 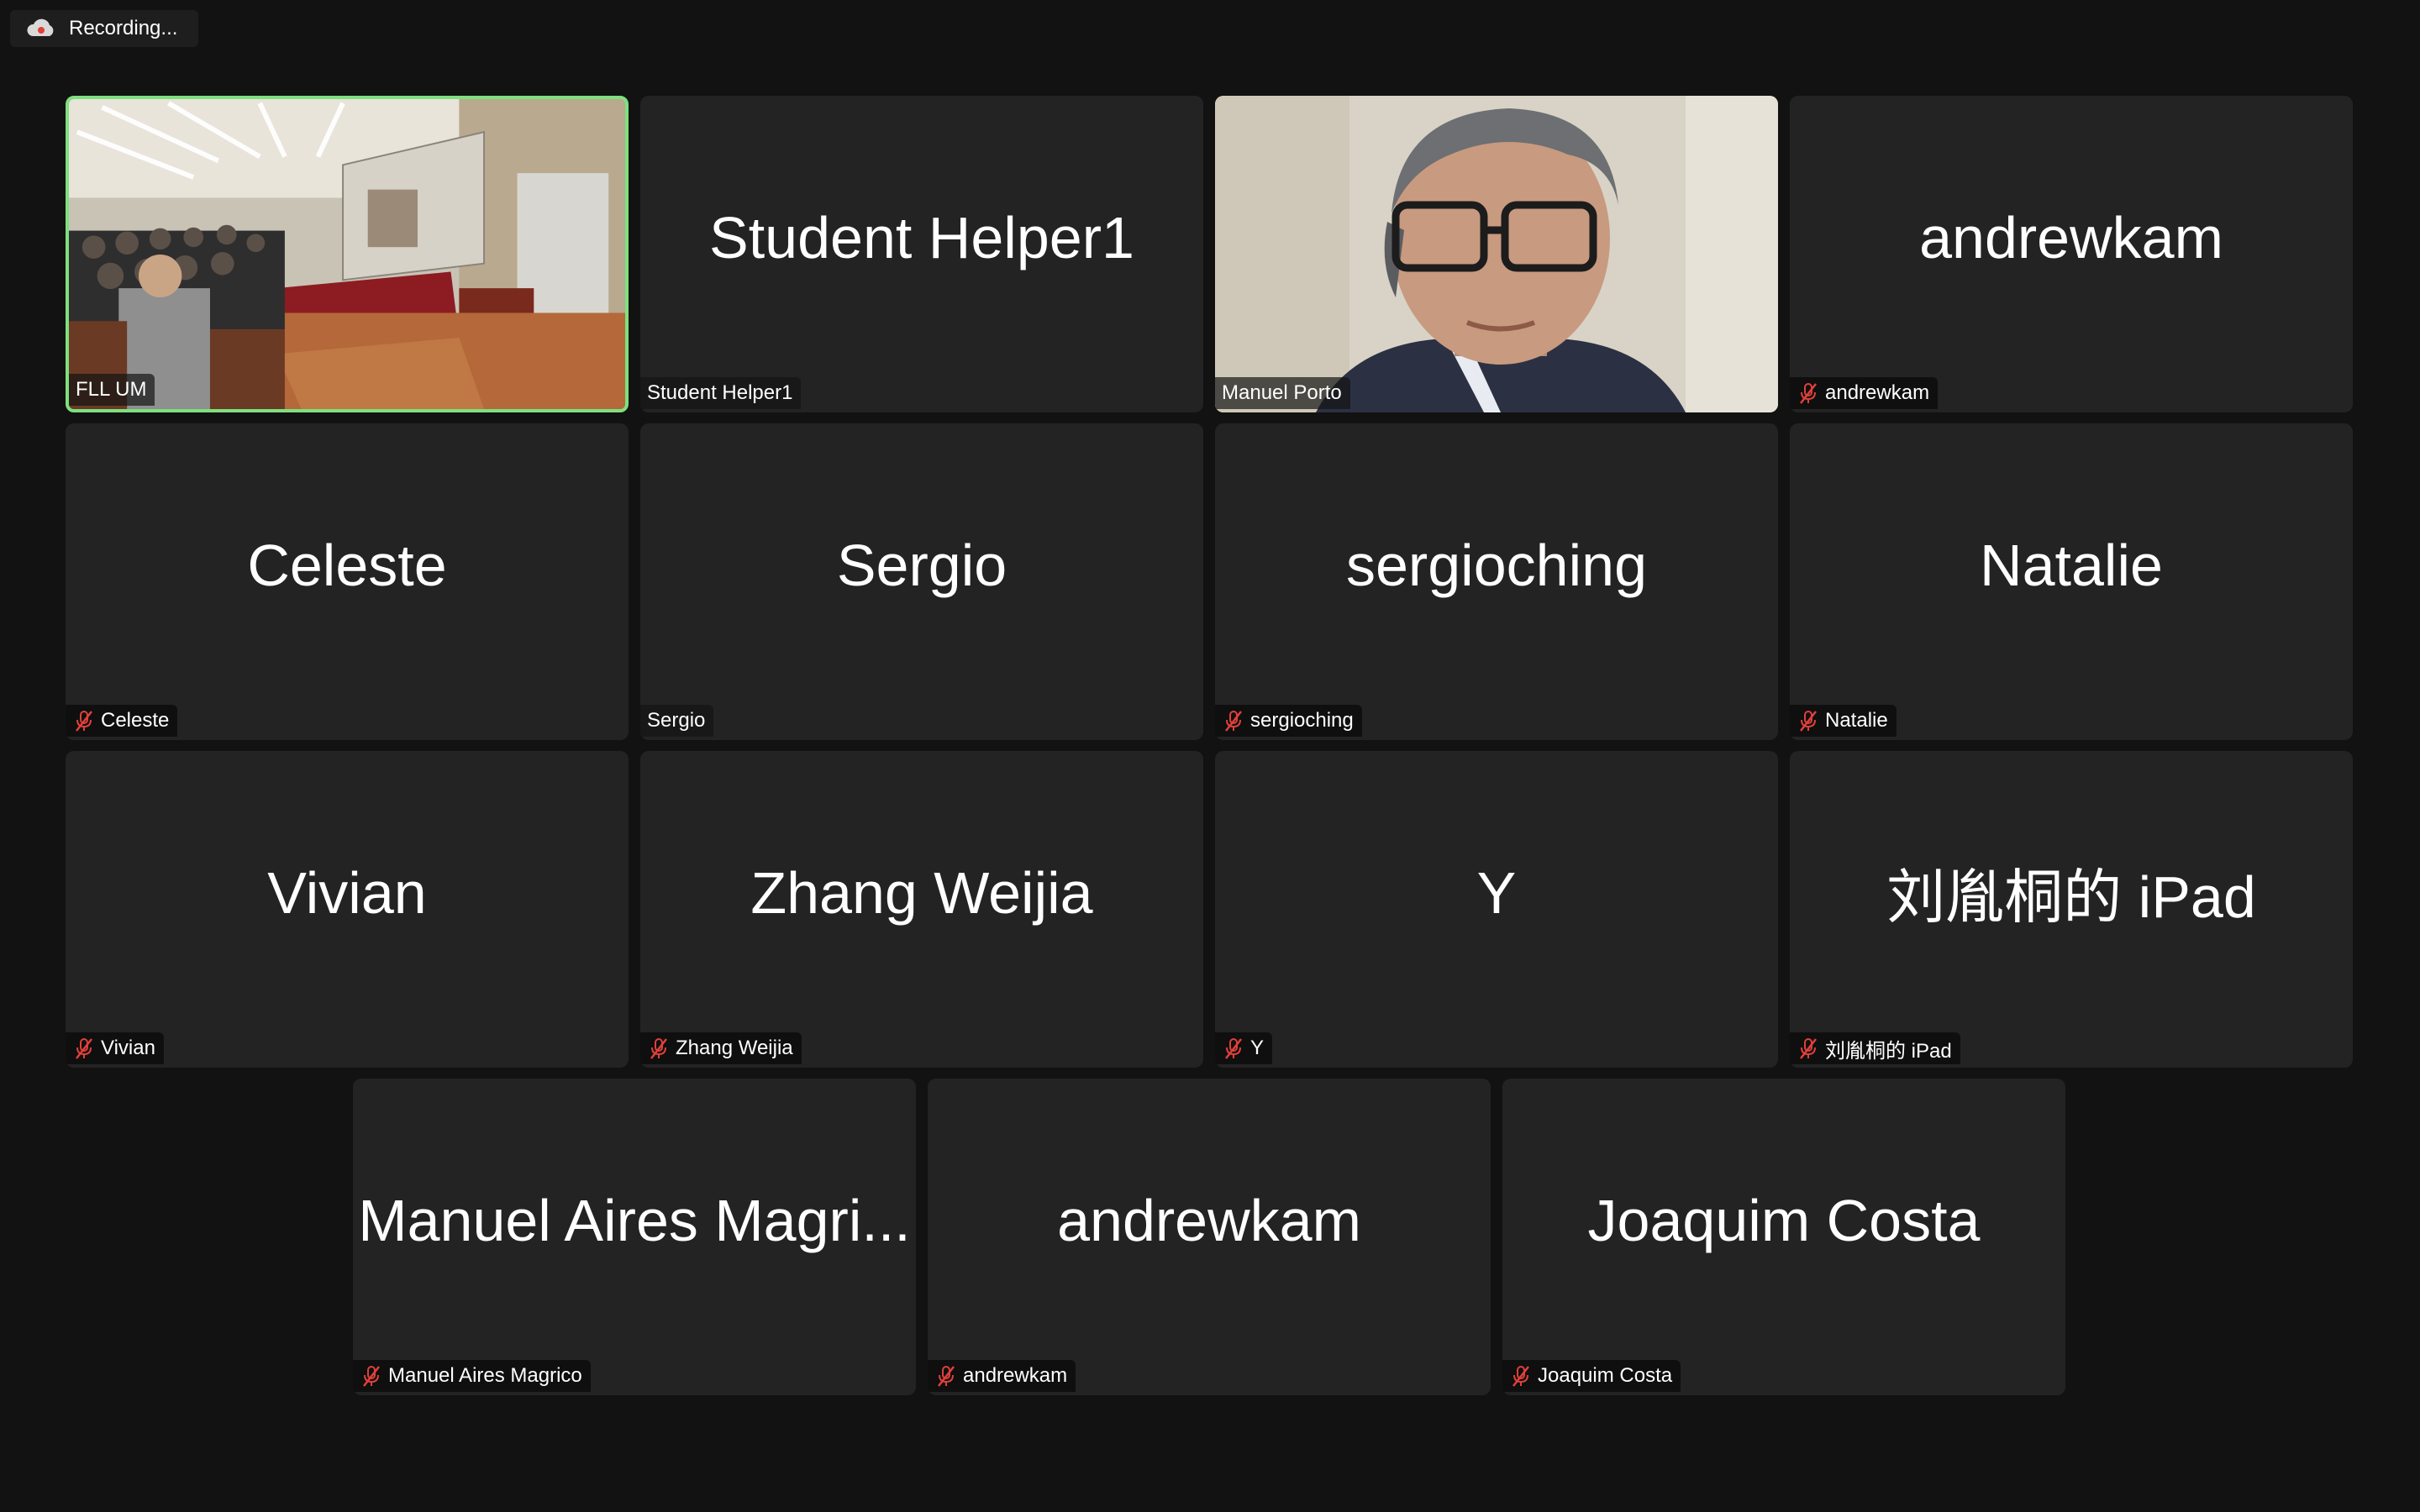 What do you see at coordinates (922, 565) in the screenshot?
I see `participant-display-name: Sergio` at bounding box center [922, 565].